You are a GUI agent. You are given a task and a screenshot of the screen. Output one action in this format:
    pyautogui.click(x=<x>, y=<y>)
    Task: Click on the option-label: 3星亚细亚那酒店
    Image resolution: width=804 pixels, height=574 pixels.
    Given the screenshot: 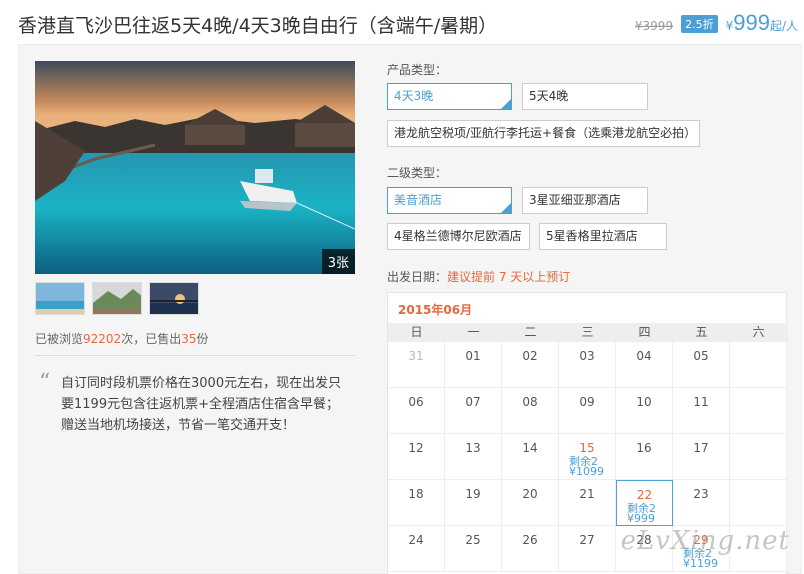 What is the action you would take?
    pyautogui.click(x=575, y=200)
    